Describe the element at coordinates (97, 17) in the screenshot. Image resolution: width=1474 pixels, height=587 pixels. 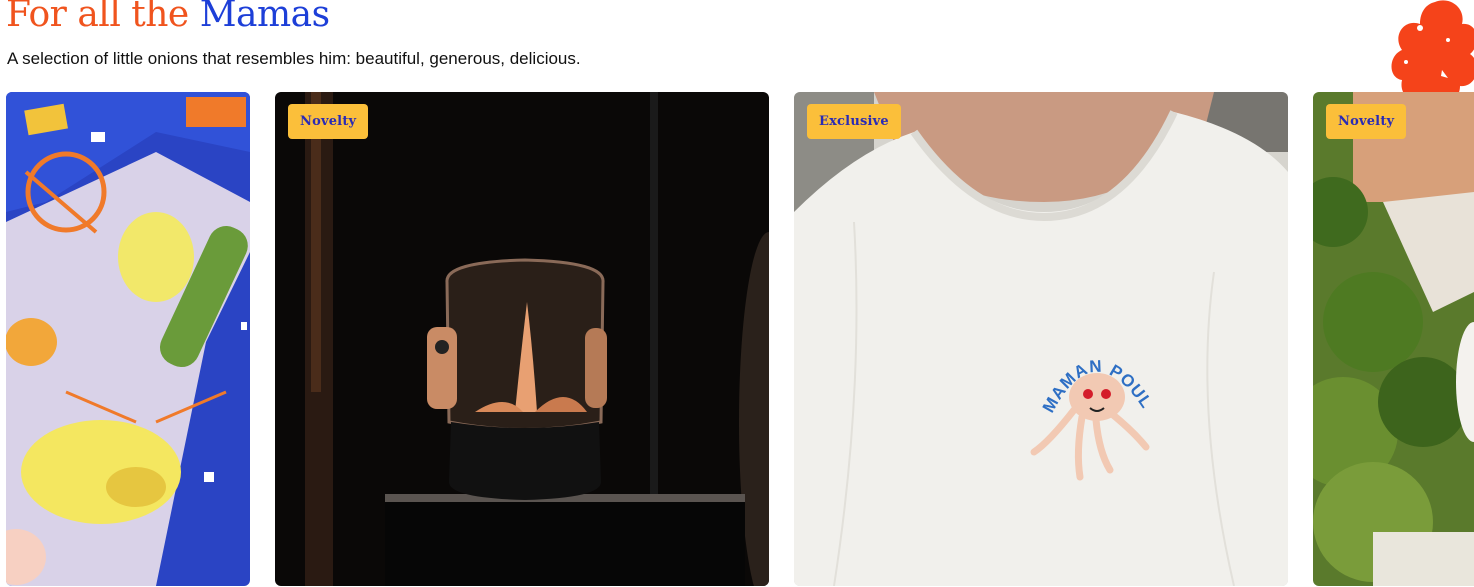
I see `title-part-orange: For all the` at that location.